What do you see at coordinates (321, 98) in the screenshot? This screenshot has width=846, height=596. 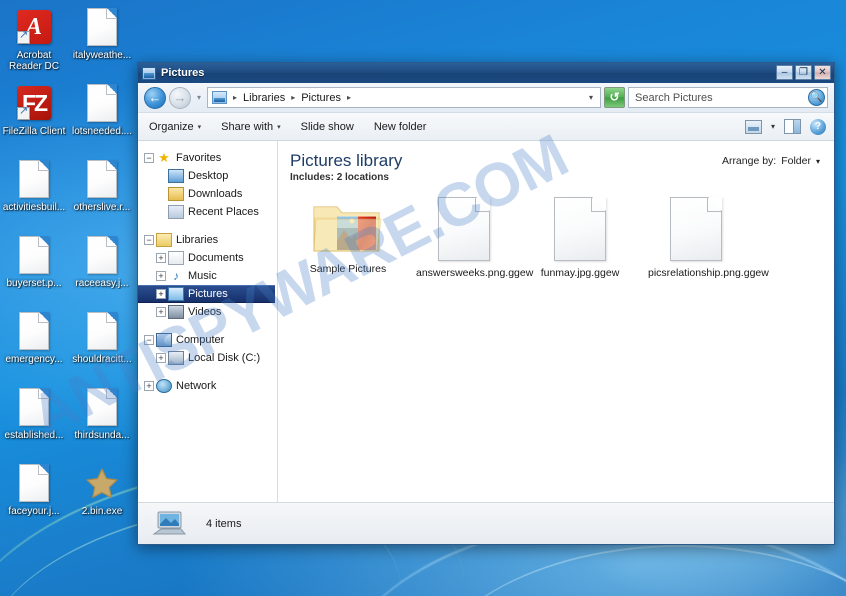 I see `breadcrumb-item-pictures: Pictures` at bounding box center [321, 98].